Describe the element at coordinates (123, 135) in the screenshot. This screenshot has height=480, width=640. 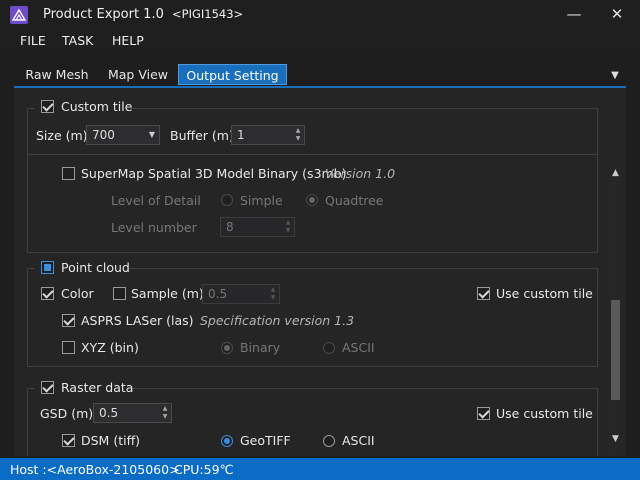
I see `size-combobox: 700 ▼` at that location.